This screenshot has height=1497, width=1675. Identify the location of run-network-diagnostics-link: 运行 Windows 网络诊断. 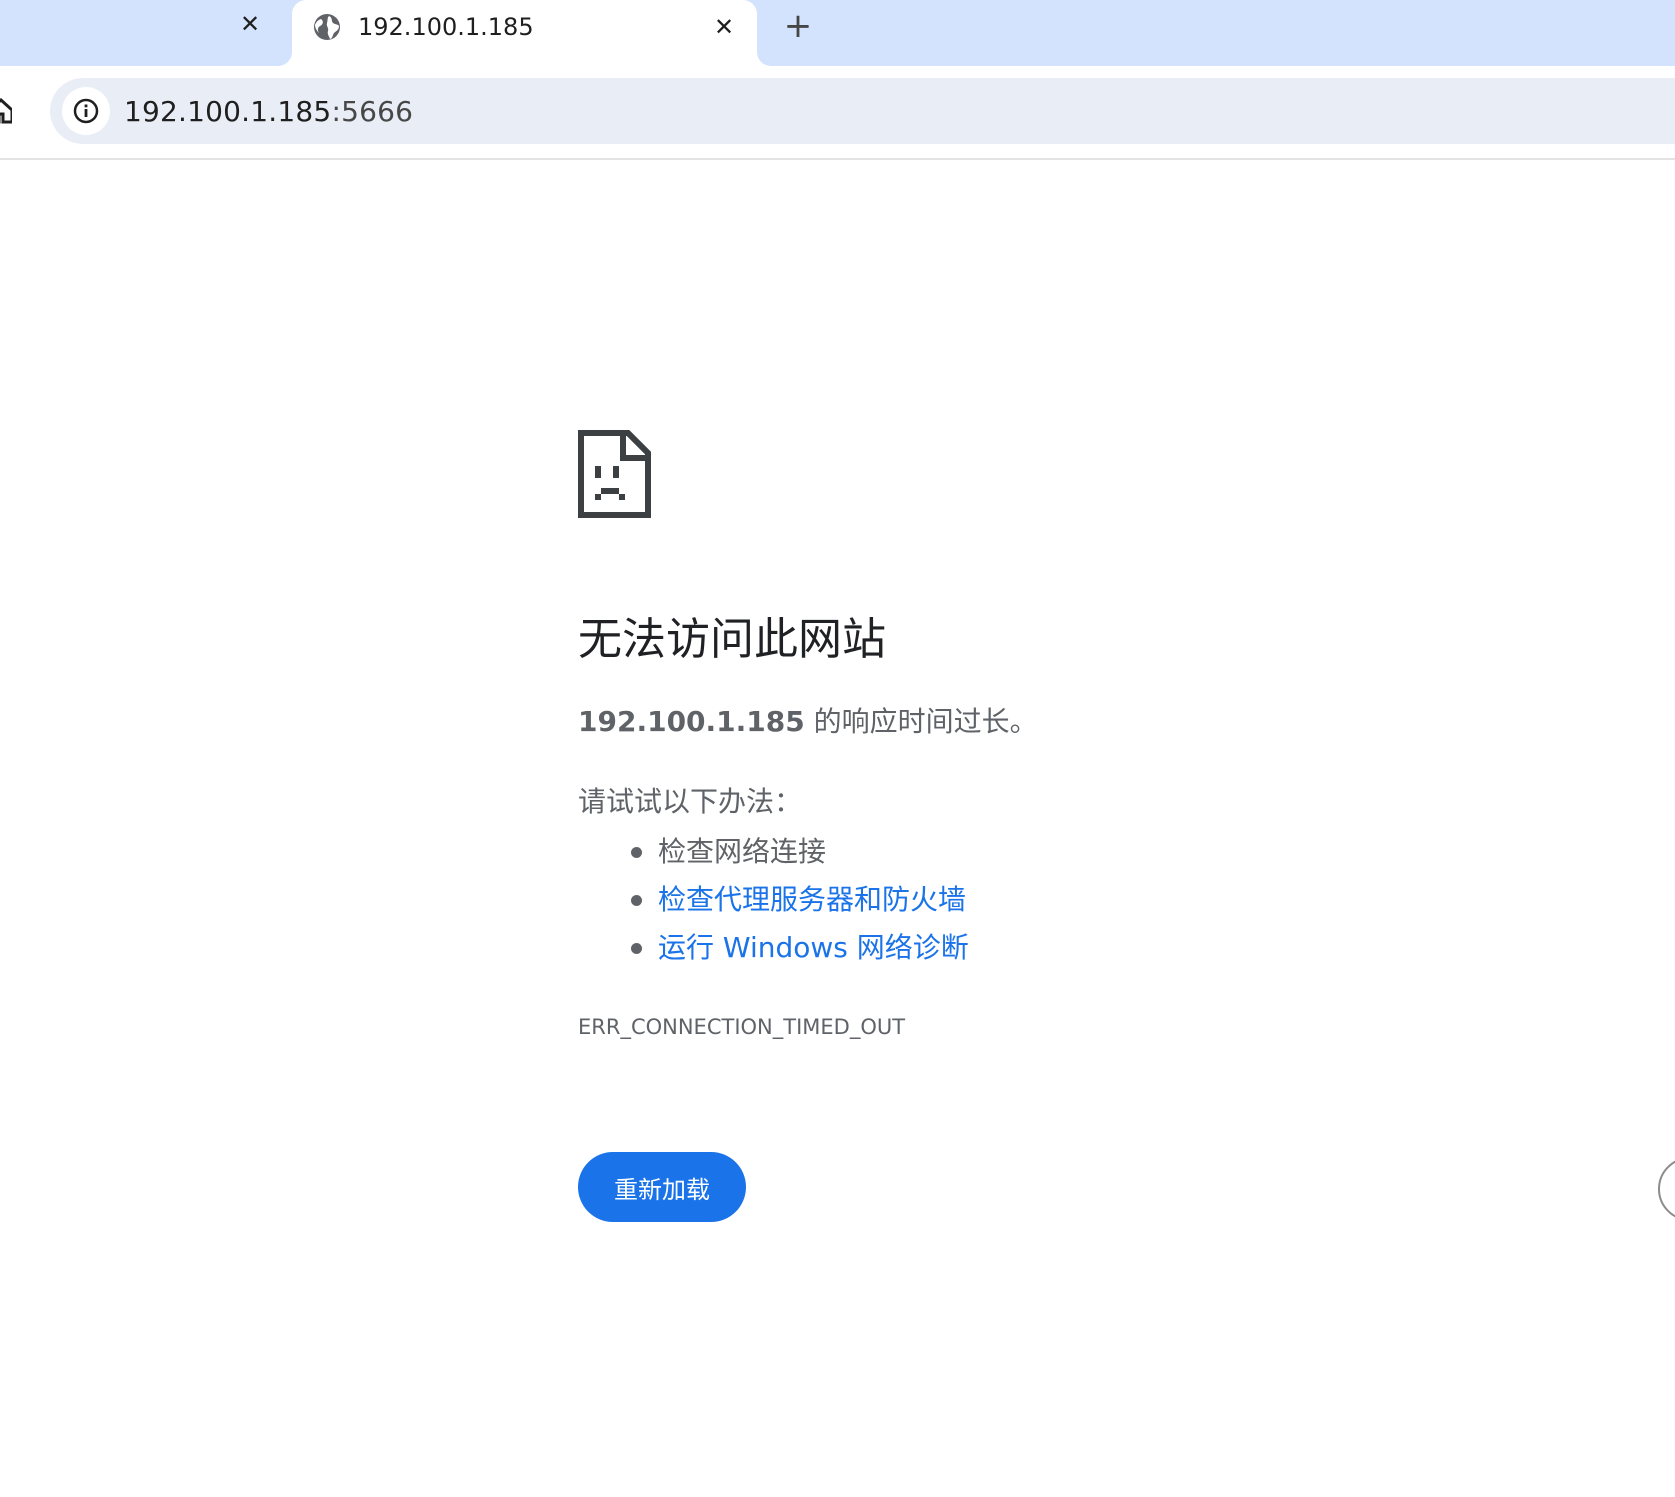
(813, 947).